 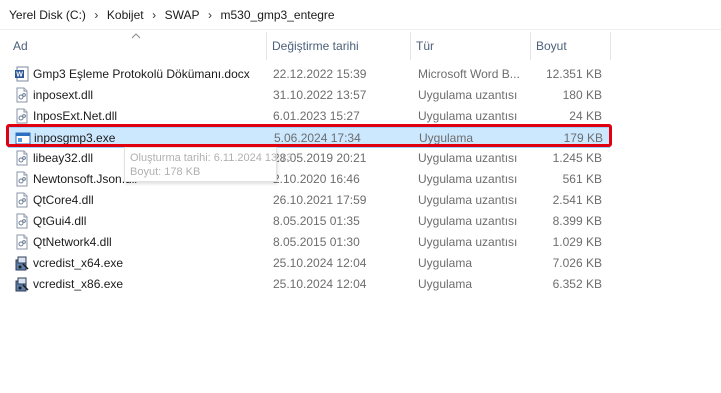 What do you see at coordinates (316, 242) in the screenshot?
I see `file-modified-date: 8.05.2015 01:30` at bounding box center [316, 242].